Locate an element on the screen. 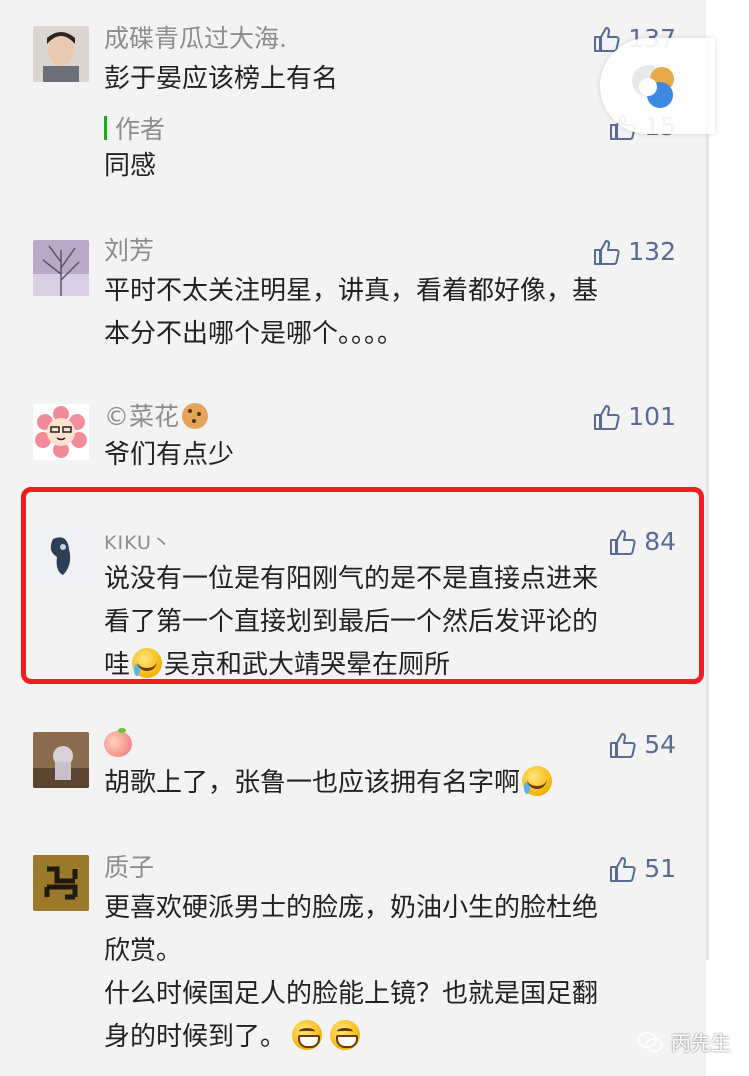 This screenshot has height=1076, width=749. comment-line: 身的时候到了。 is located at coordinates (389, 1037).